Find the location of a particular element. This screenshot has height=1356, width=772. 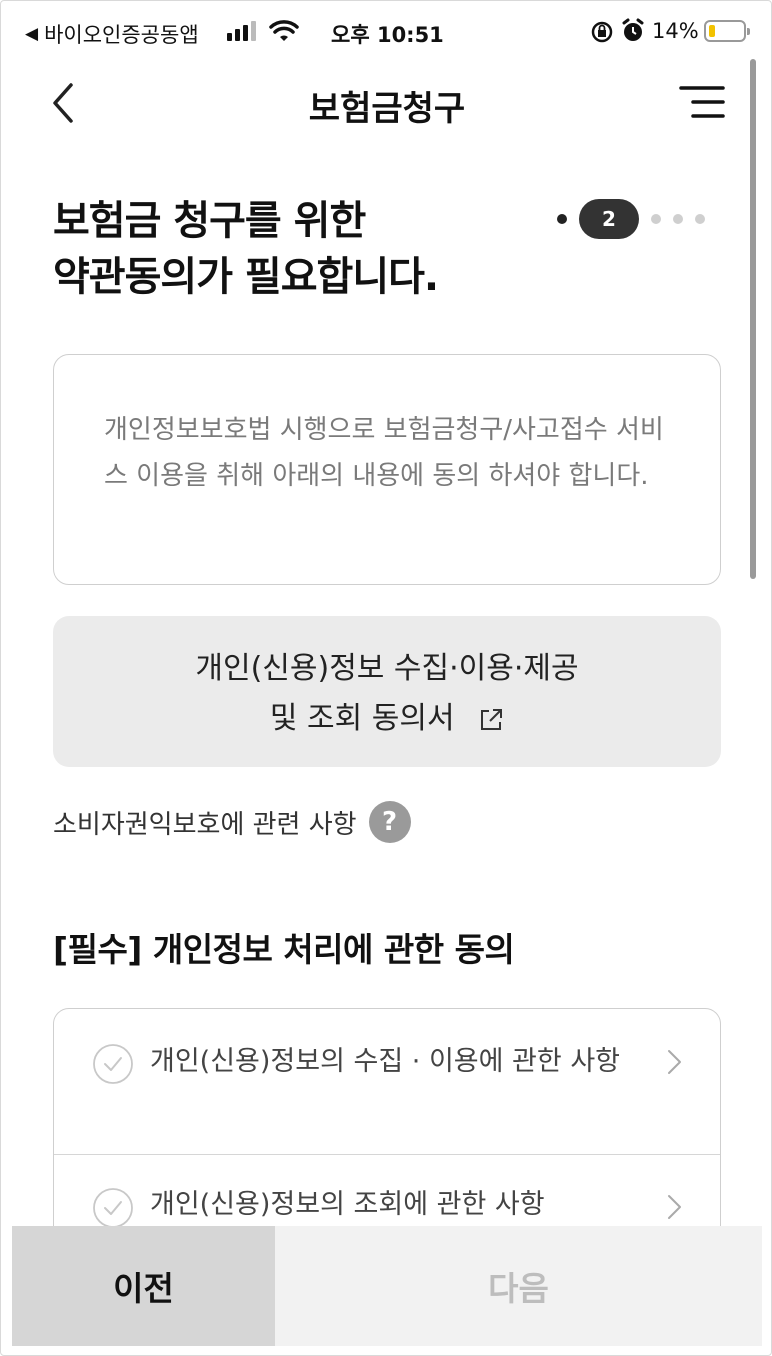

consumer-rights-row: 소비자권익보호에 관련 사항 ? is located at coordinates (232, 822).